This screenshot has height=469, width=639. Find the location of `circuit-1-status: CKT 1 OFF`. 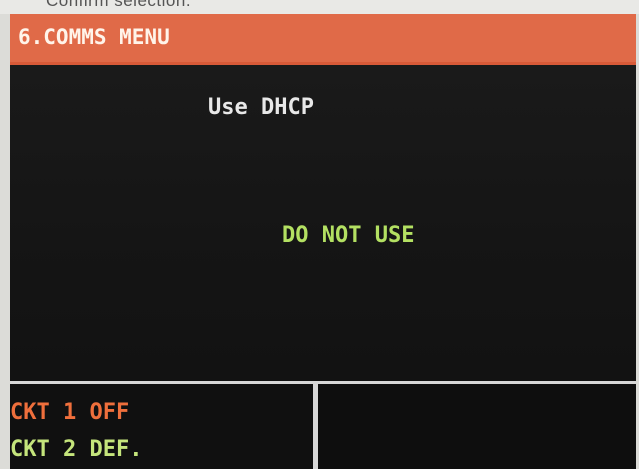

circuit-1-status: CKT 1 OFF is located at coordinates (70, 412).